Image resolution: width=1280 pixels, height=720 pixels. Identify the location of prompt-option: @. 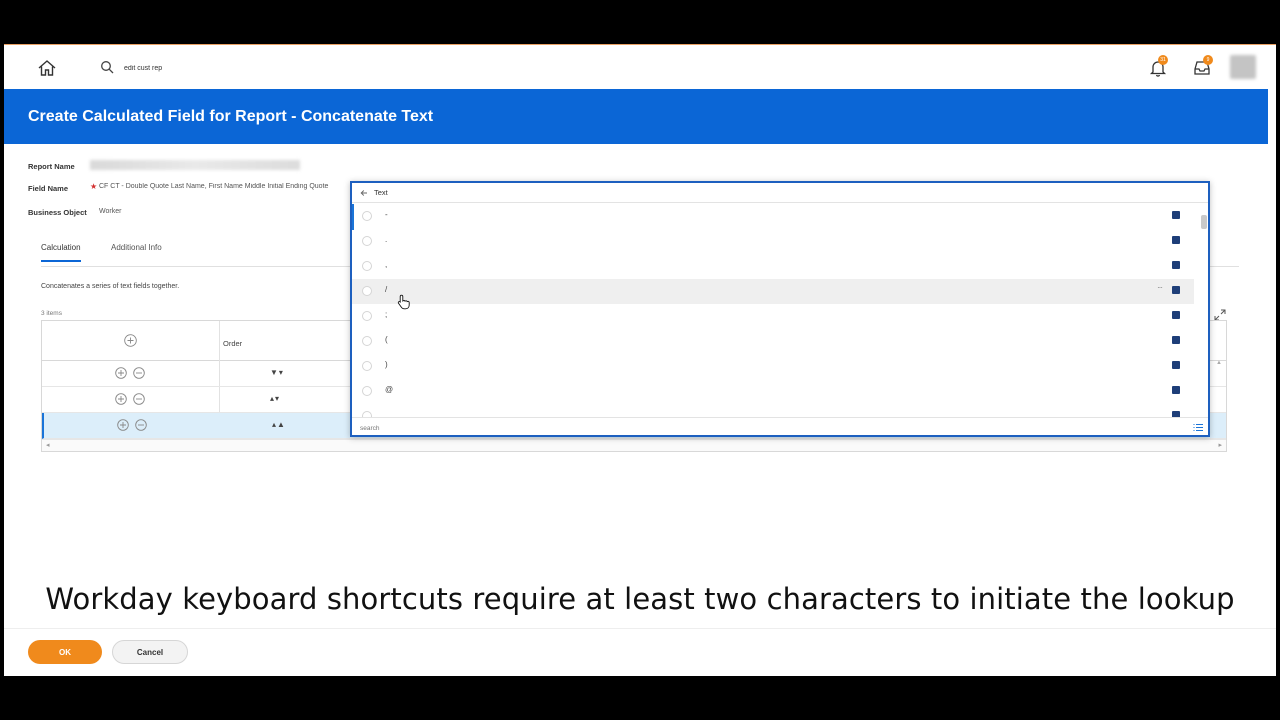
(773, 391).